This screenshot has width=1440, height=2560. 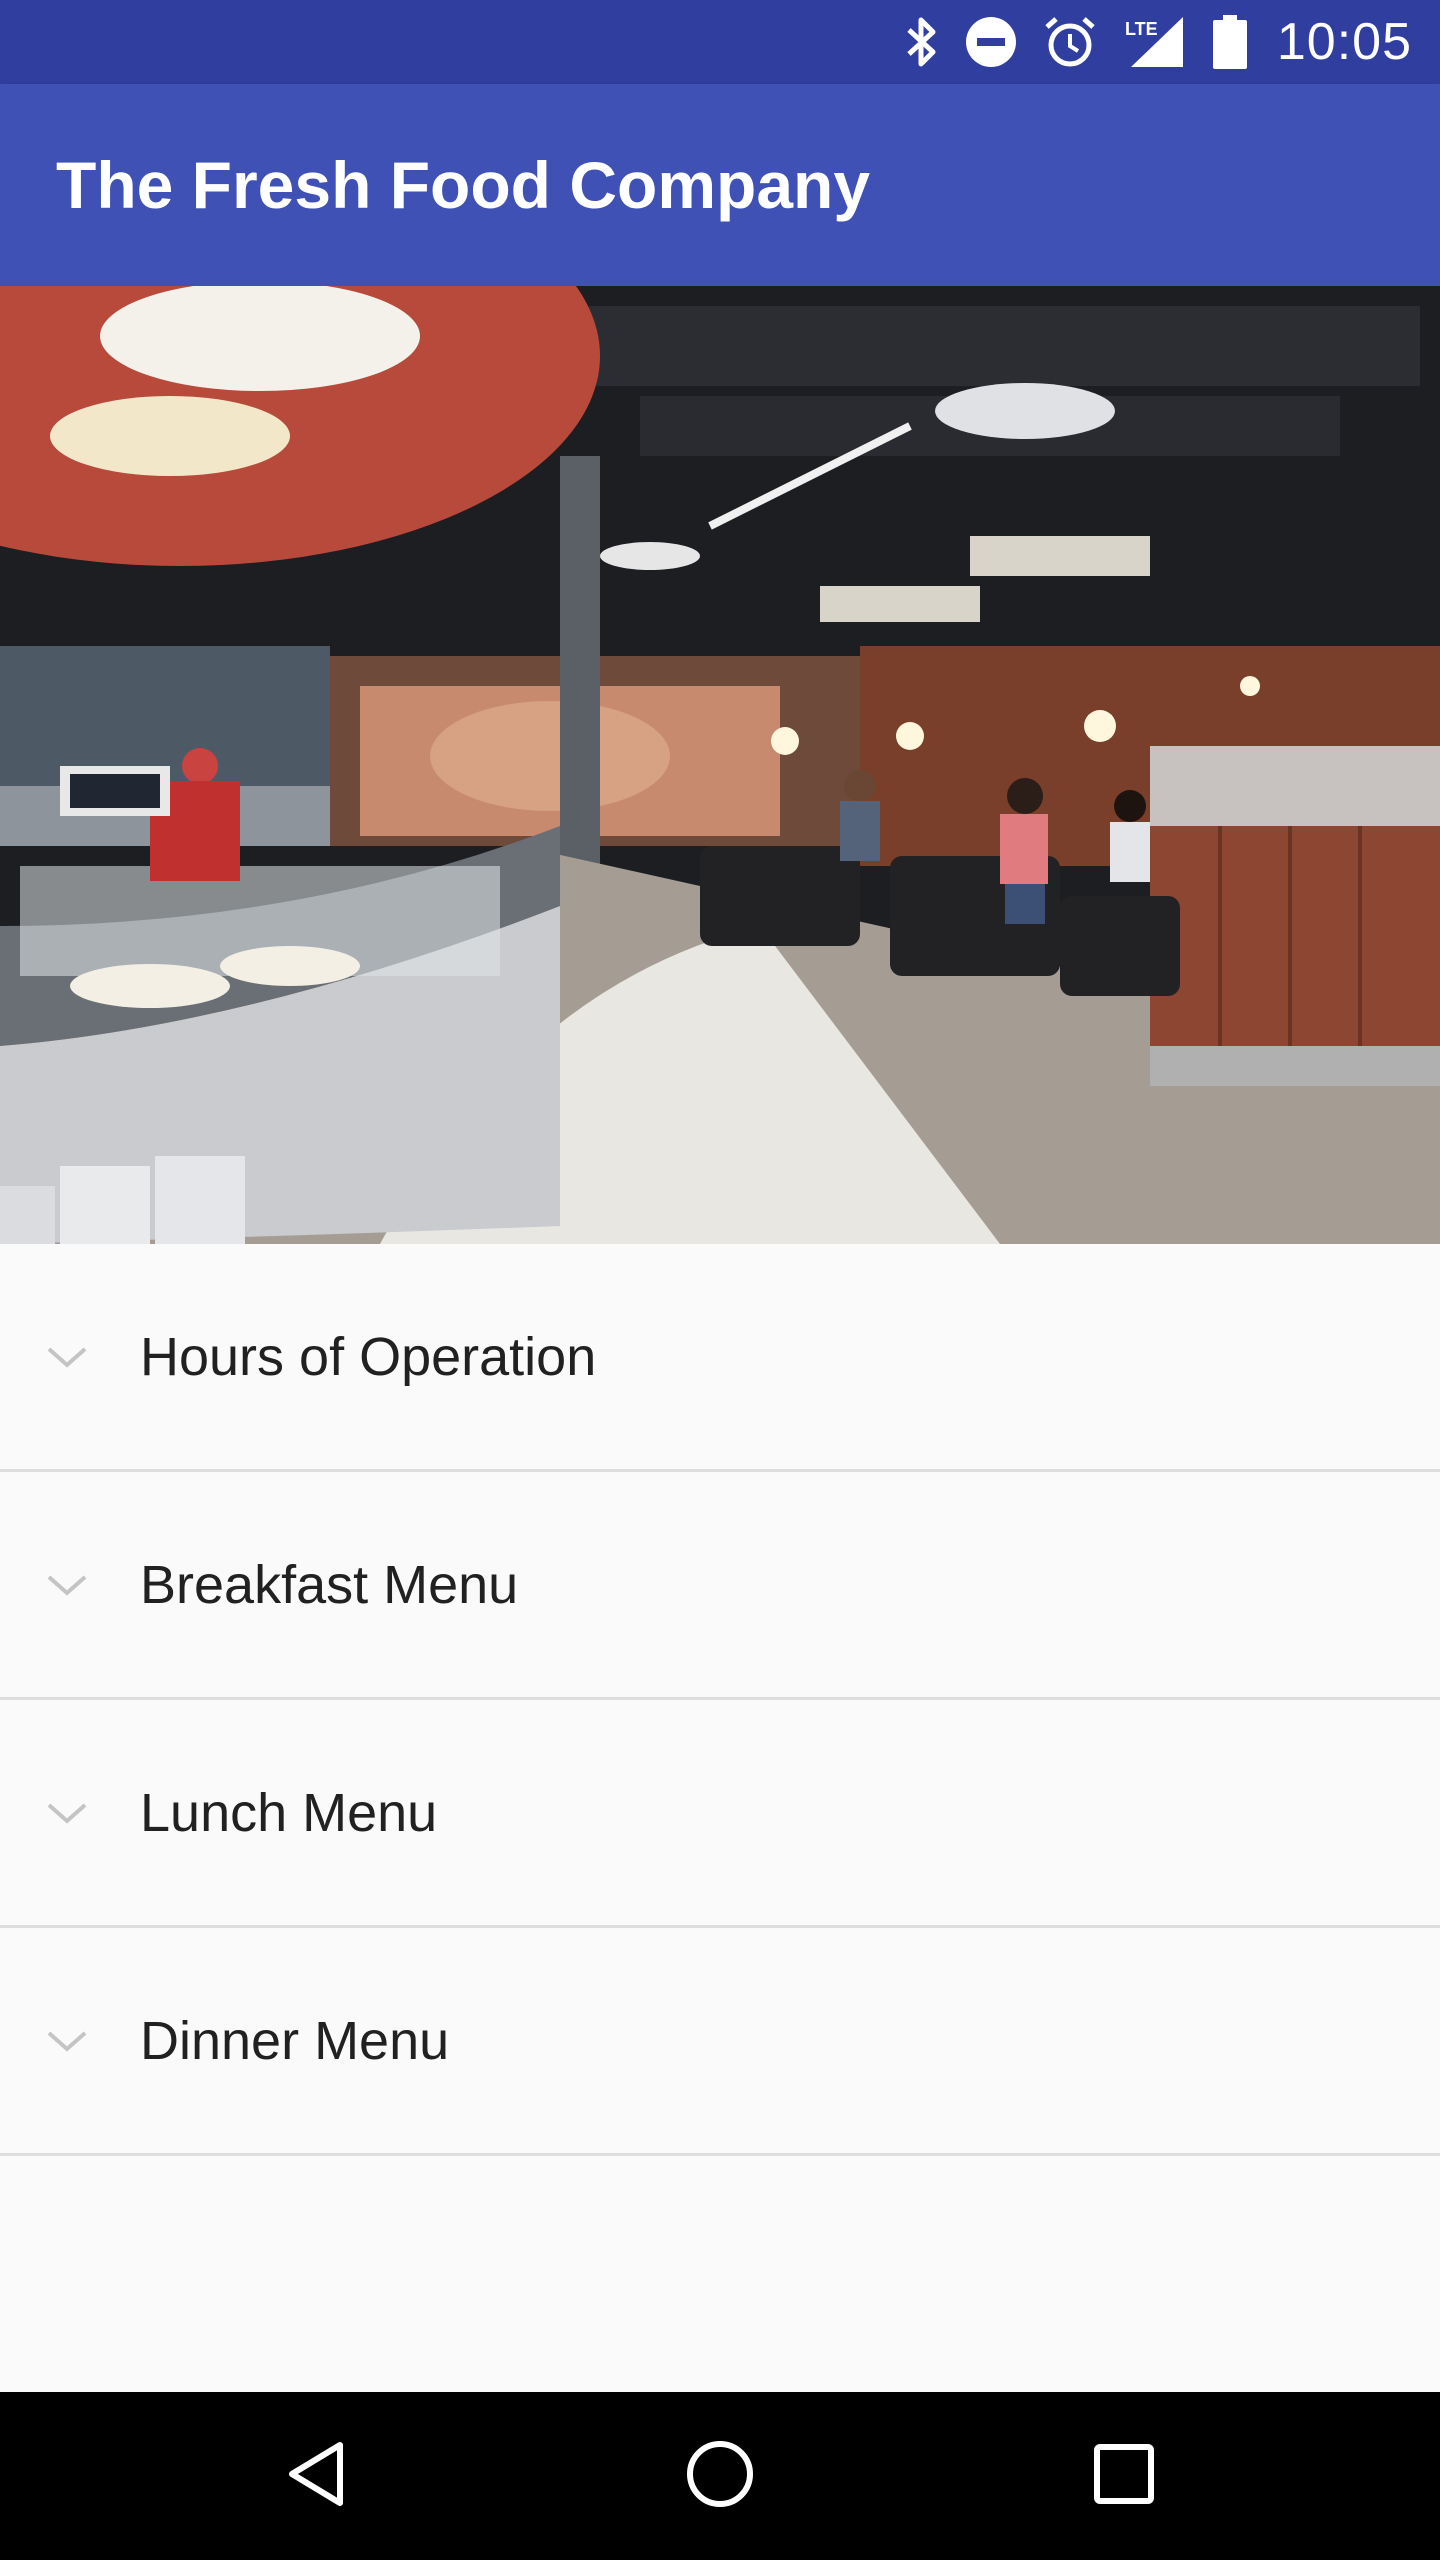 I want to click on home-icon, so click(x=720, y=2476).